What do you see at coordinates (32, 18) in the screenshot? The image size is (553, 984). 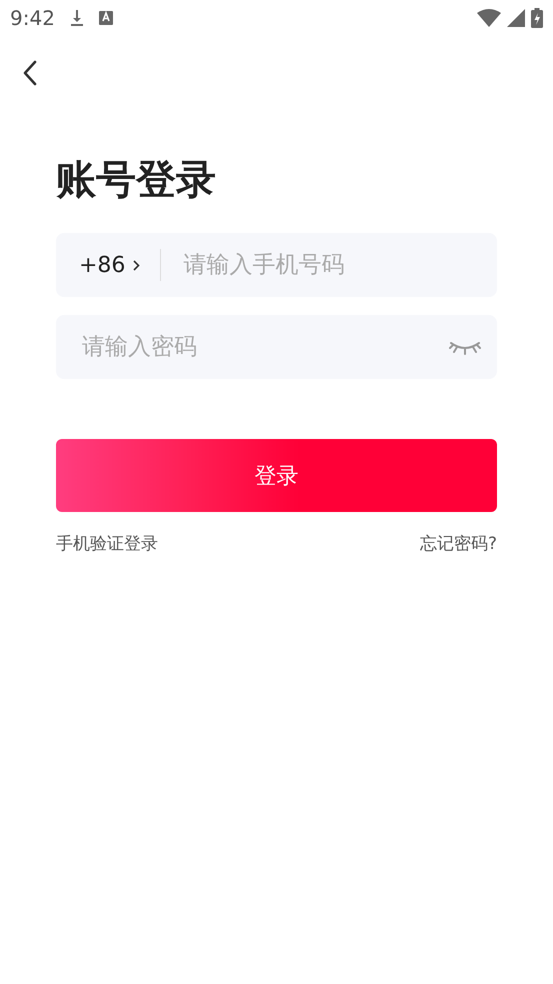 I see `status-time: 9:42` at bounding box center [32, 18].